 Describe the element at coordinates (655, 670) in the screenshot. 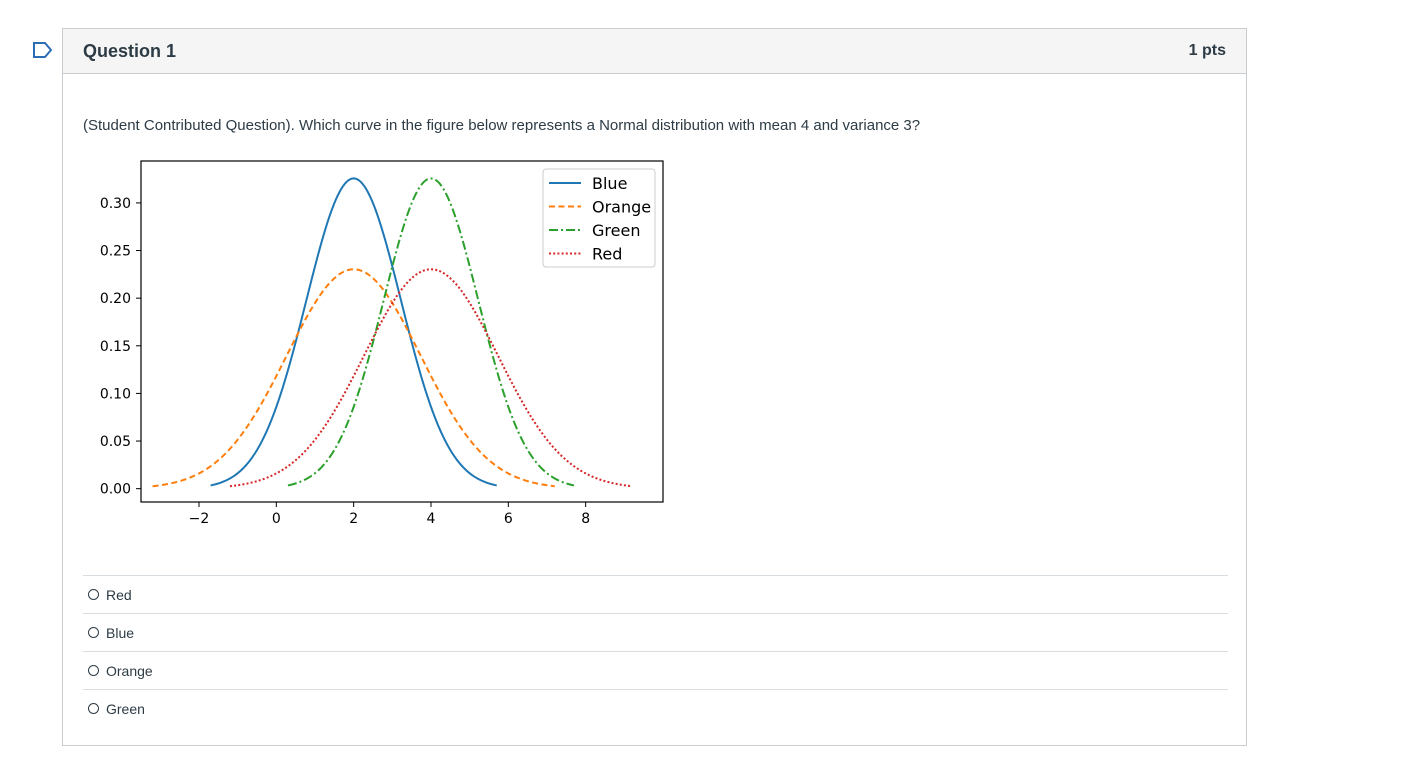

I see `answer-option-orange: Orange` at that location.